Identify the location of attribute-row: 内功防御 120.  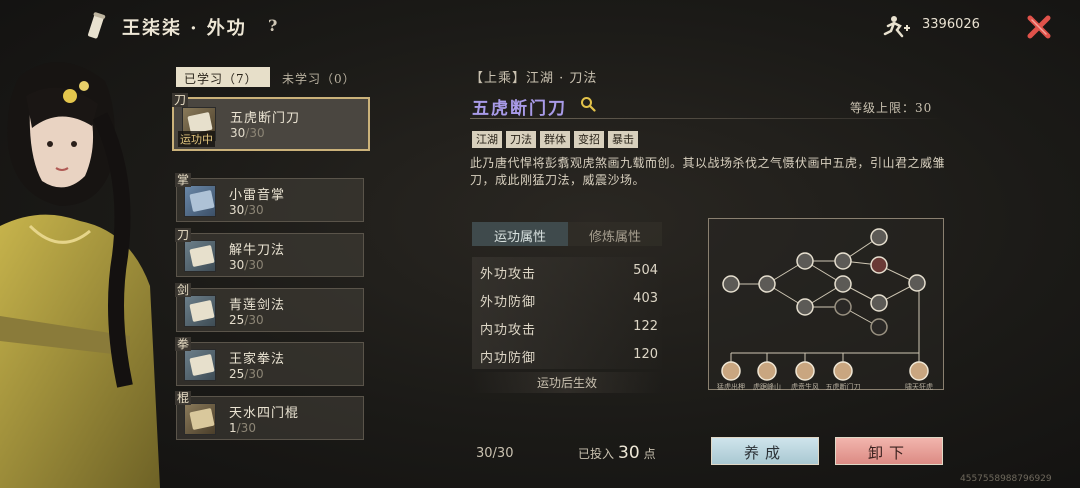
(567, 355).